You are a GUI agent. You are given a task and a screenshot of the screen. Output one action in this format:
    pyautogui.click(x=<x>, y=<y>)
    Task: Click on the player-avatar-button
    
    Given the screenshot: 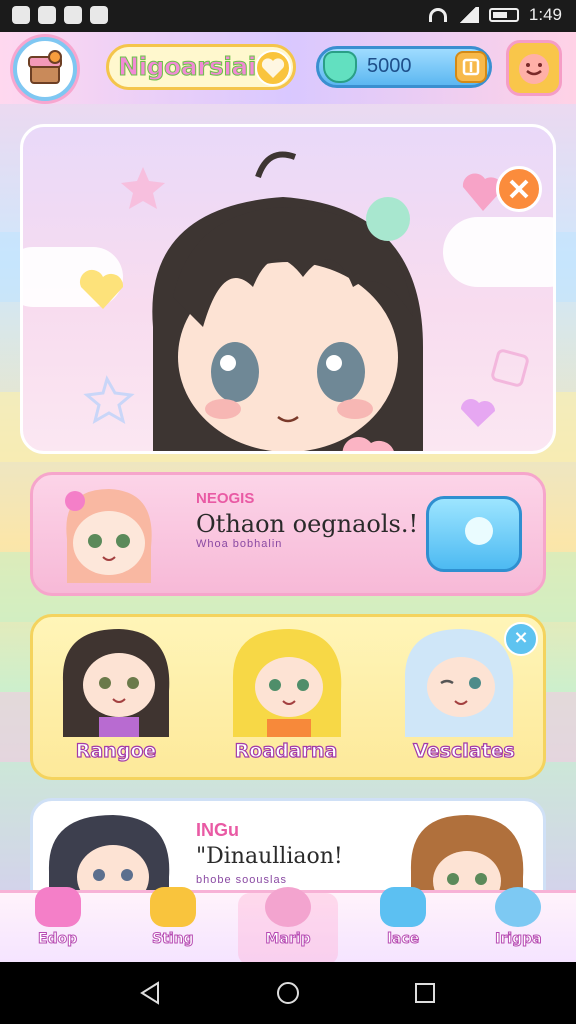 What is the action you would take?
    pyautogui.click(x=45, y=69)
    